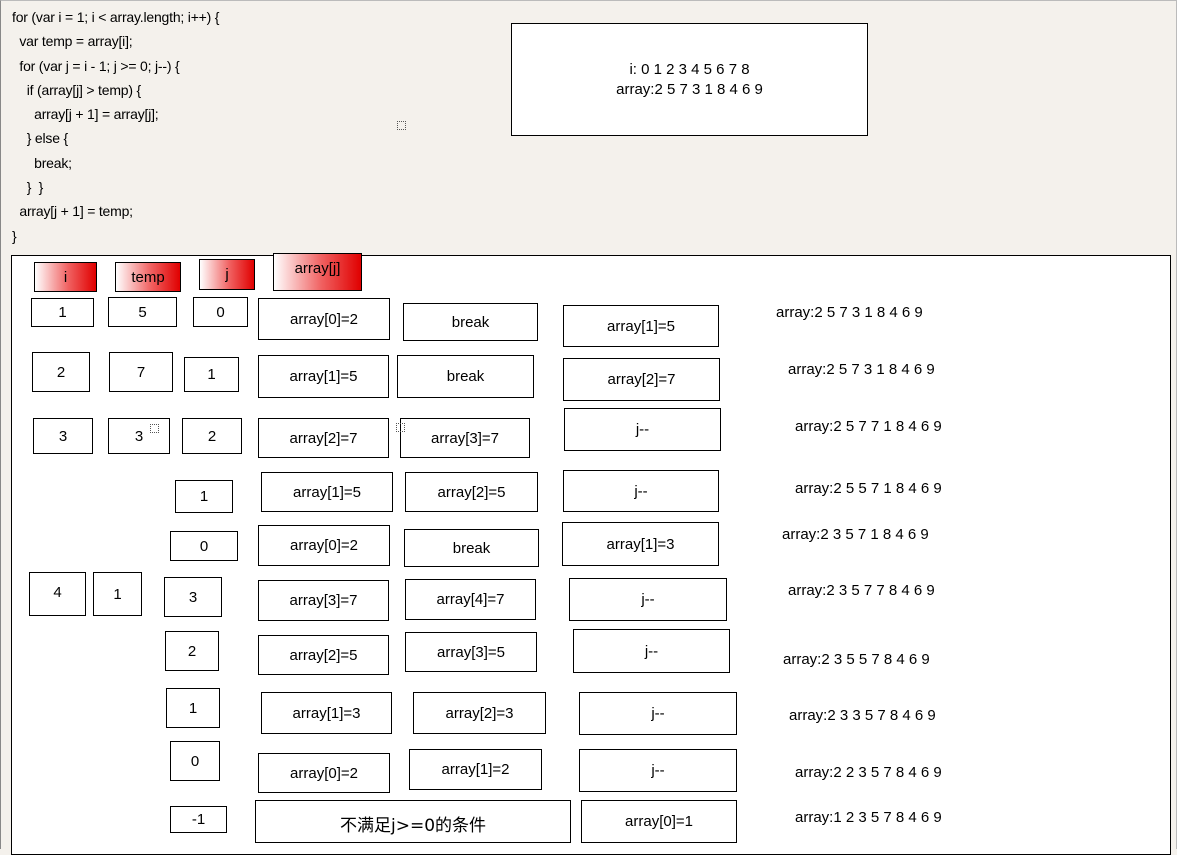 Image resolution: width=1177 pixels, height=855 pixels. What do you see at coordinates (413, 821) in the screenshot?
I see `condition-note: 不满足j>=0的条件` at bounding box center [413, 821].